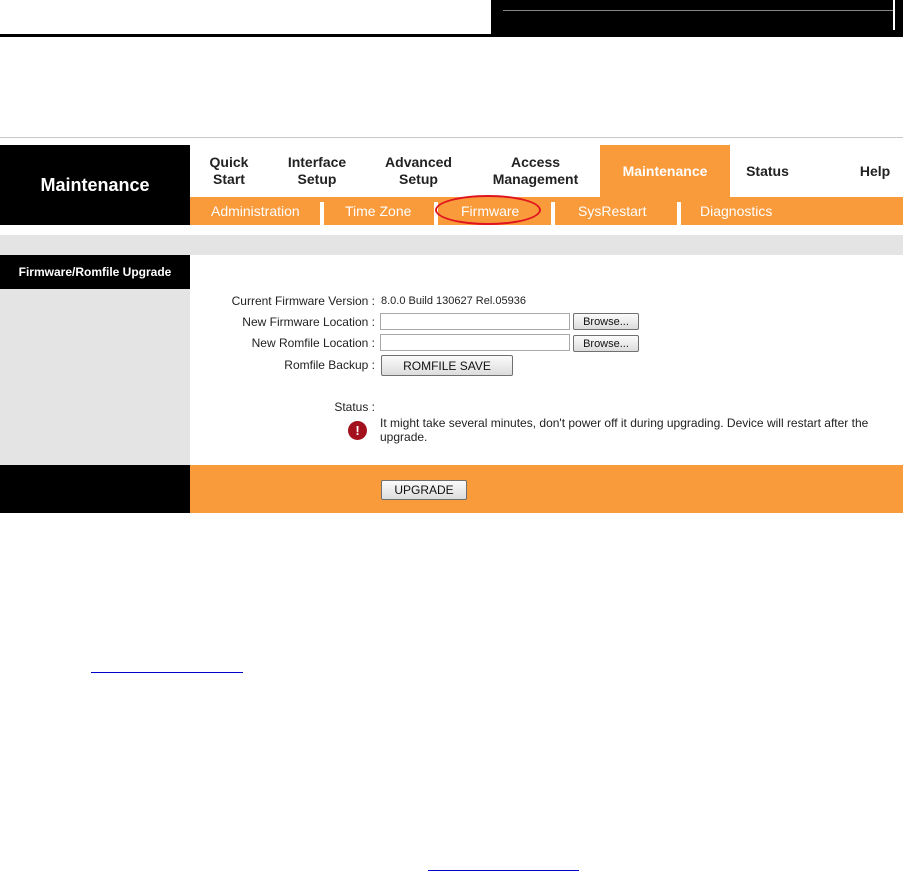  What do you see at coordinates (451, 137) in the screenshot?
I see `divider` at bounding box center [451, 137].